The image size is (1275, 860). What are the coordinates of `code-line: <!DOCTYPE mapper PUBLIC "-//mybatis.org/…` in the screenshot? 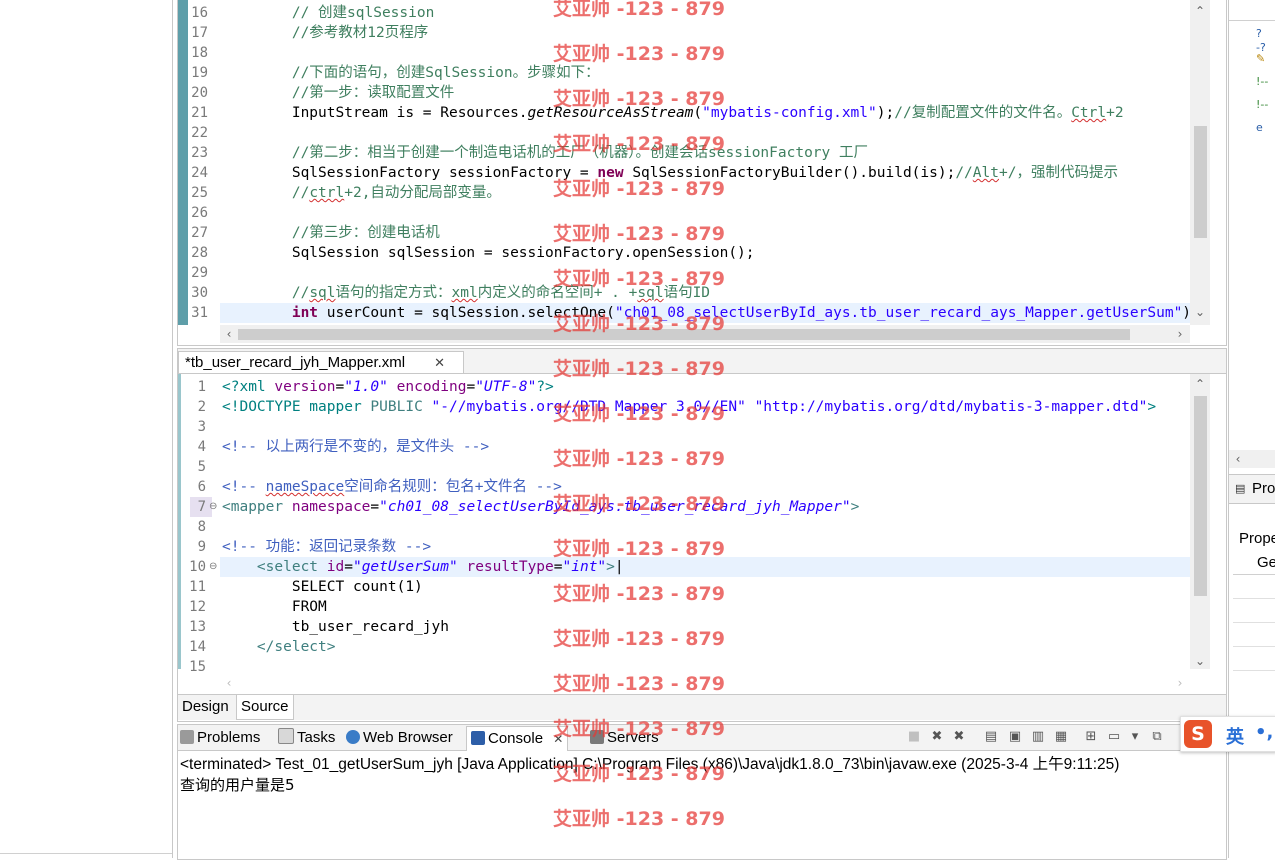 It's located at (706, 407).